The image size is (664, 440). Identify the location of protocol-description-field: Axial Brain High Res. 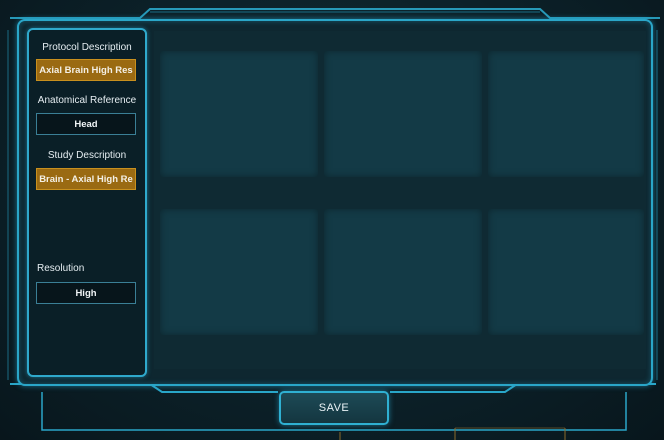
(86, 70).